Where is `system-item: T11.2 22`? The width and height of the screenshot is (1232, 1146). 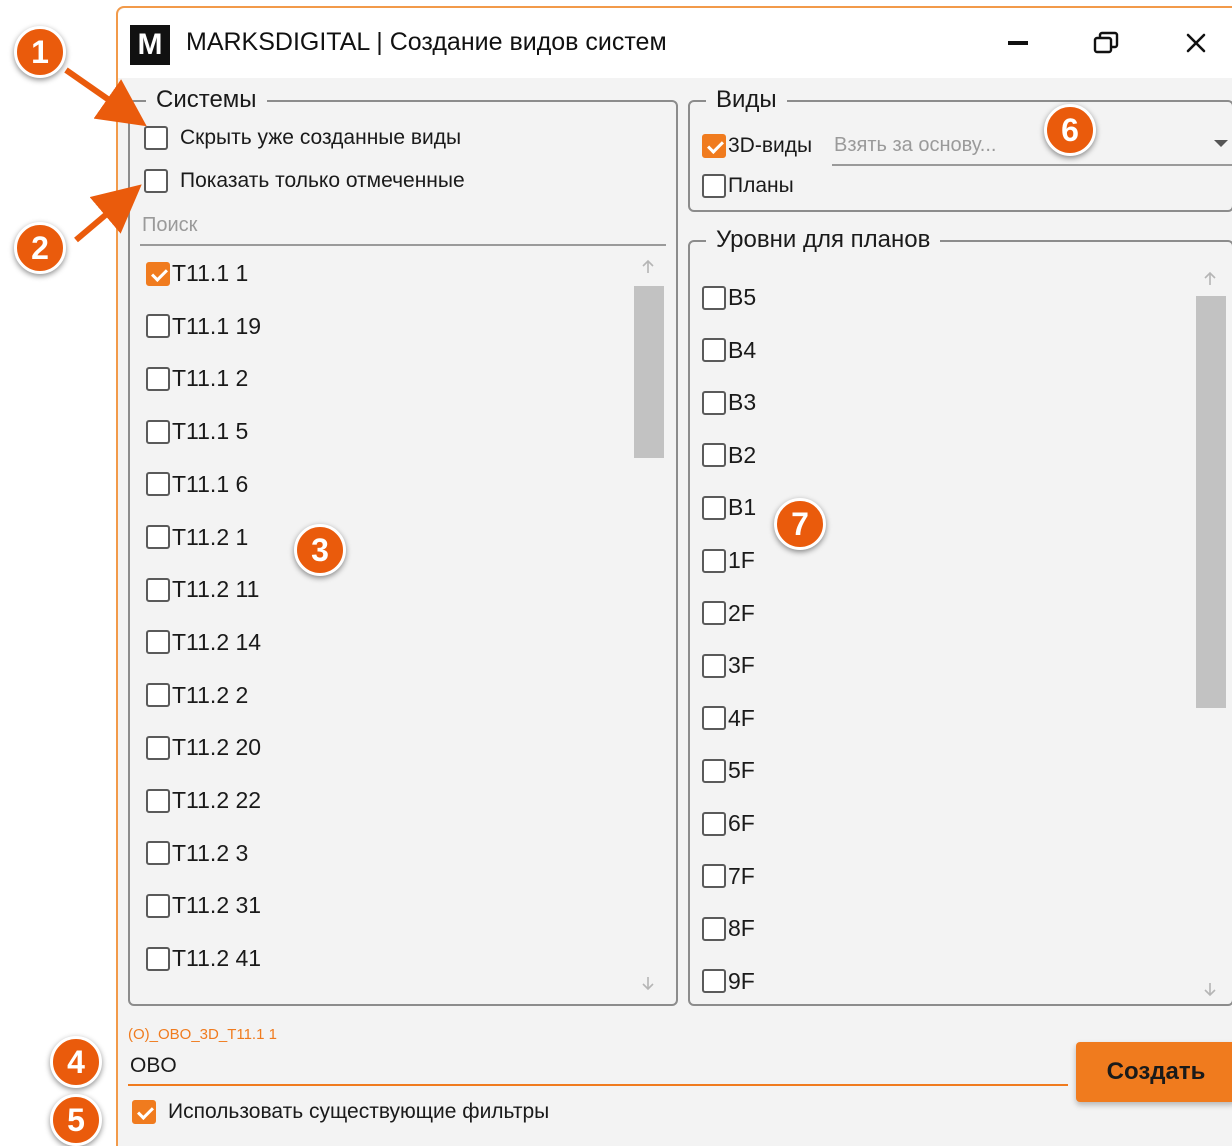 system-item: T11.2 22 is located at coordinates (203, 800).